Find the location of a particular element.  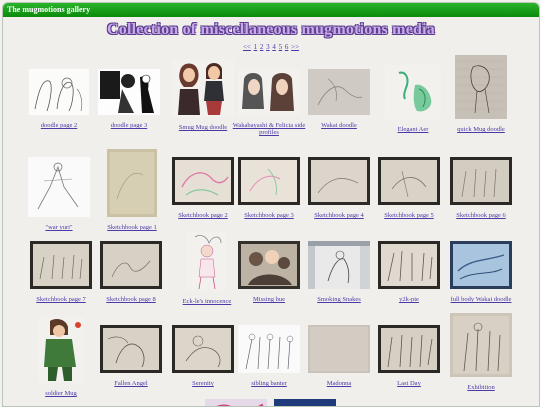

gallery-item: "war yuri" is located at coordinates (59, 194).